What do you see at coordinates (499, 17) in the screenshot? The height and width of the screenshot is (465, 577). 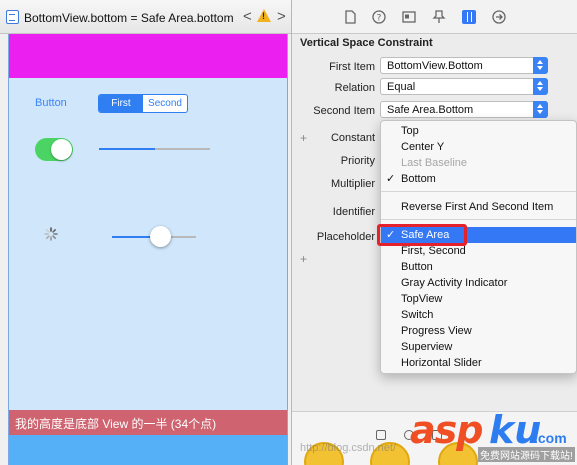 I see `connections-inspector-icon` at bounding box center [499, 17].